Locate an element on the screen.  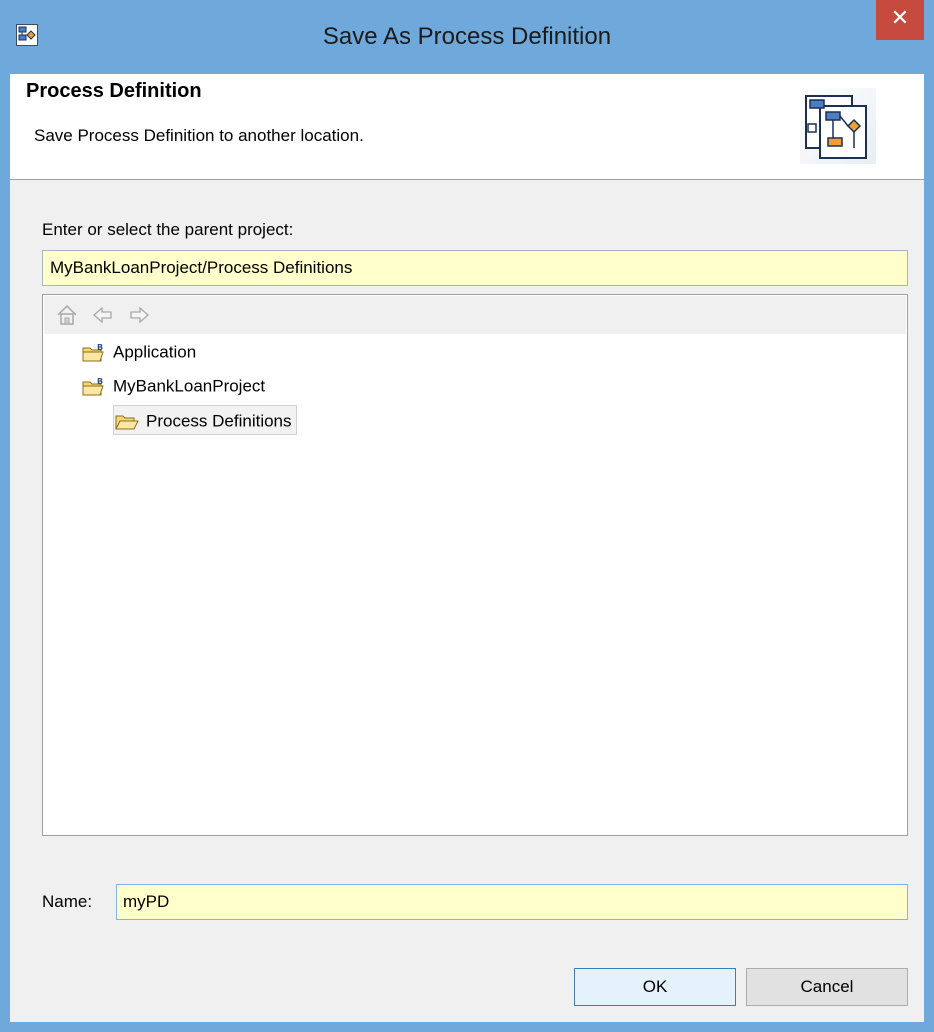
parent-project-label: Enter or select the parent project: is located at coordinates (168, 229).